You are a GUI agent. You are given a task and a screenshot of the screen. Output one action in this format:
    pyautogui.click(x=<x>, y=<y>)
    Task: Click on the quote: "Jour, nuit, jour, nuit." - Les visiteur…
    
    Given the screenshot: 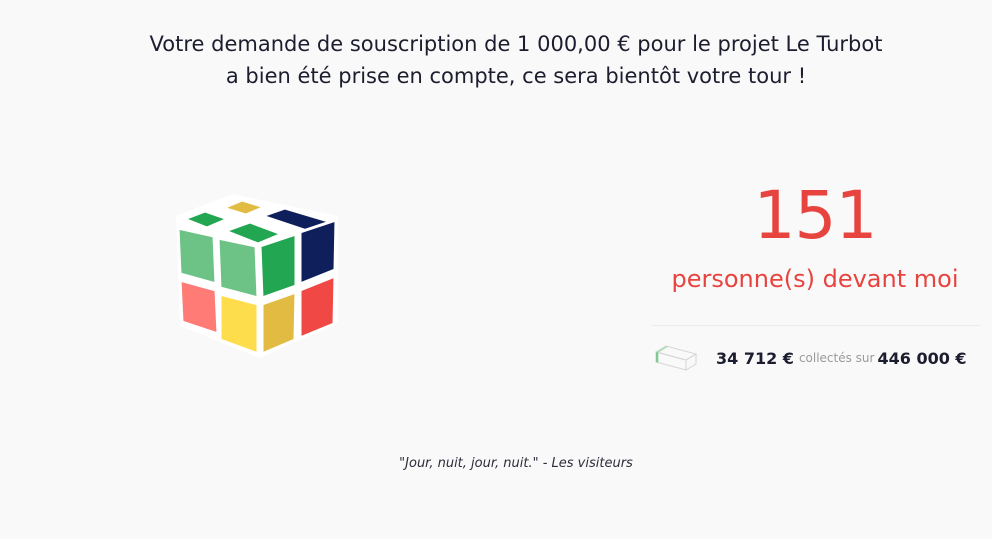 What is the action you would take?
    pyautogui.click(x=516, y=463)
    